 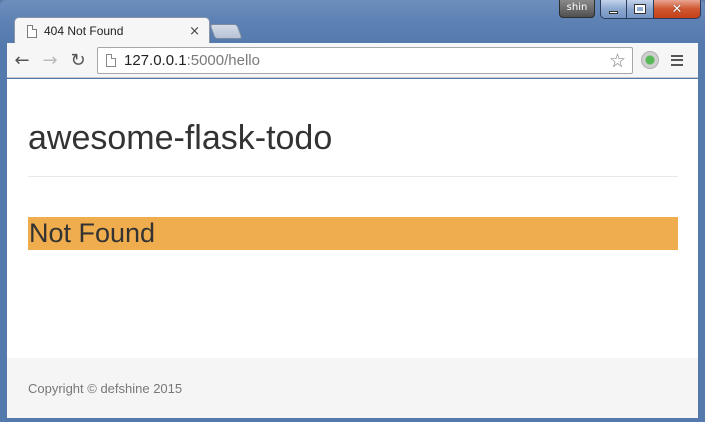 I want to click on forward-button: →, so click(x=50, y=60).